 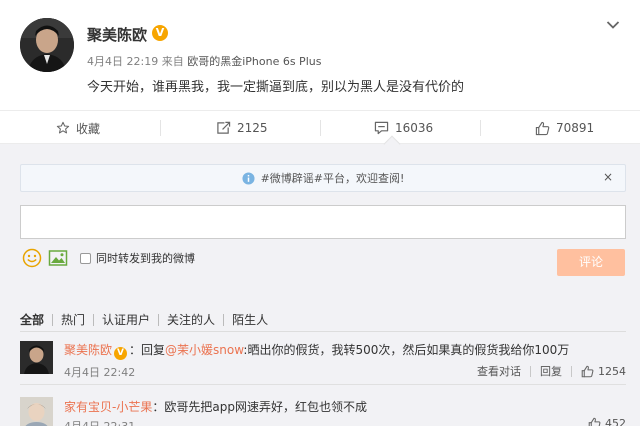 I want to click on favorite-button: 收藏, so click(x=78, y=128).